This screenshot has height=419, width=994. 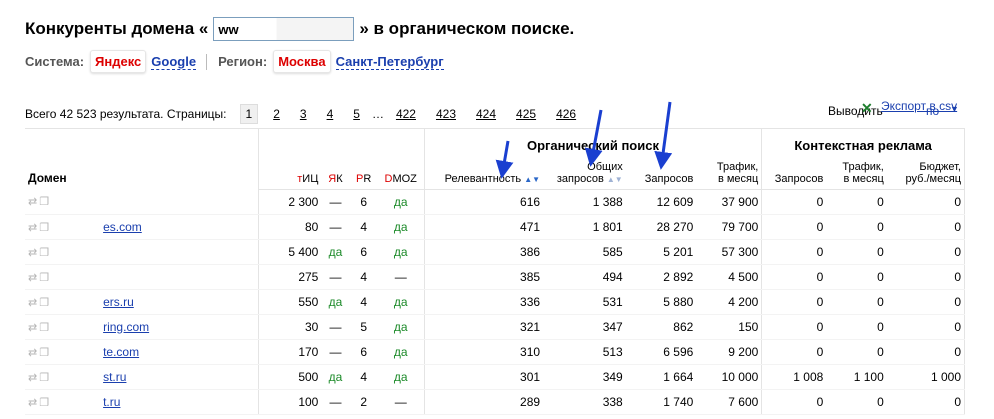 What do you see at coordinates (335, 175) in the screenshot?
I see `col-yak: ЯК` at bounding box center [335, 175].